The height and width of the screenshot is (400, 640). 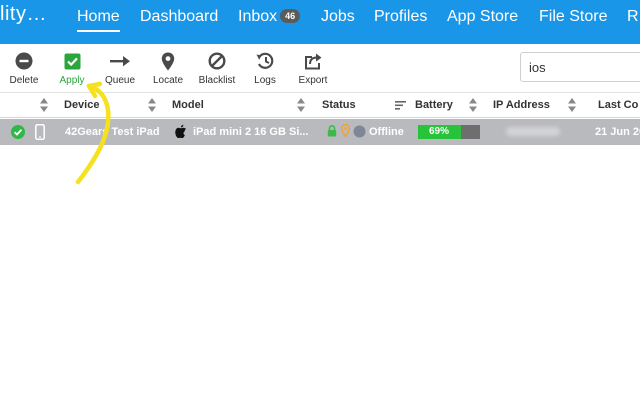 I want to click on blacklist-button: Blacklist, so click(x=217, y=68).